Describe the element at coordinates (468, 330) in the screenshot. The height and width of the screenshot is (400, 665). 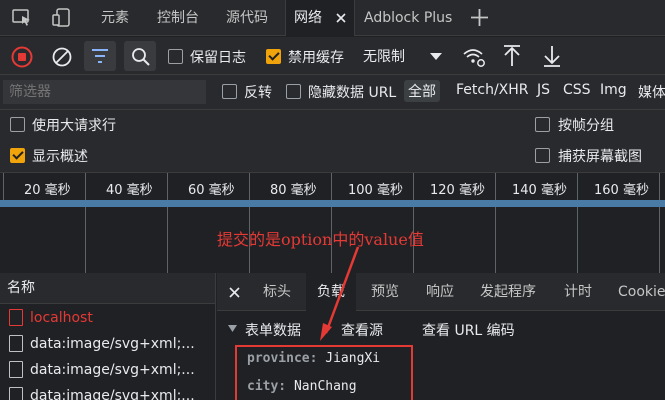
I see `view-url-encoded-link: 查看 URL 编码` at that location.